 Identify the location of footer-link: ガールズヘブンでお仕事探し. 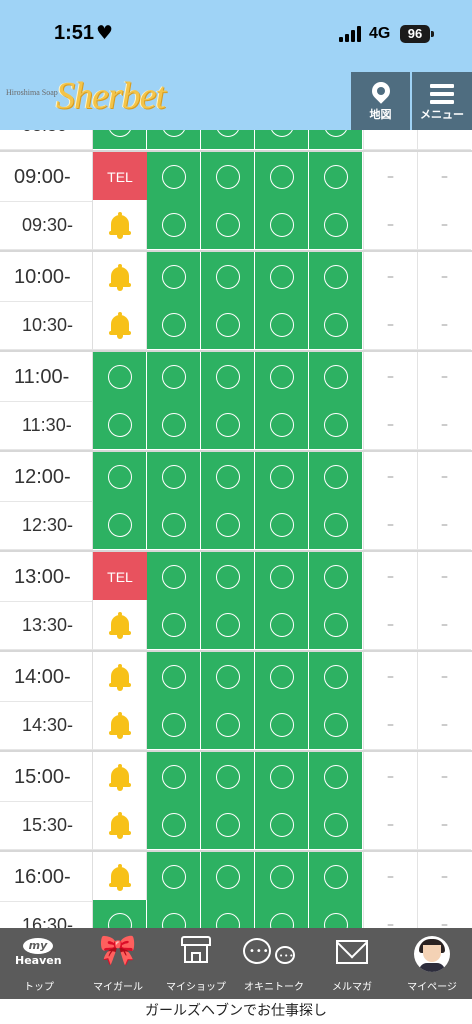
(236, 1011).